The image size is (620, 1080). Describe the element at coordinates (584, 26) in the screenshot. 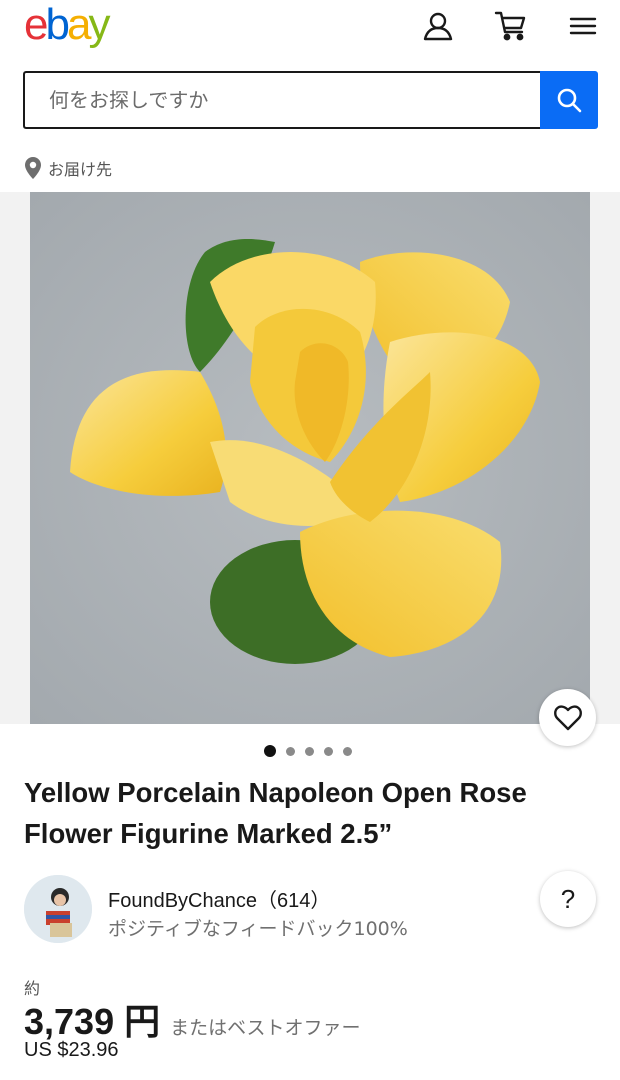

I see `menu-icon` at that location.